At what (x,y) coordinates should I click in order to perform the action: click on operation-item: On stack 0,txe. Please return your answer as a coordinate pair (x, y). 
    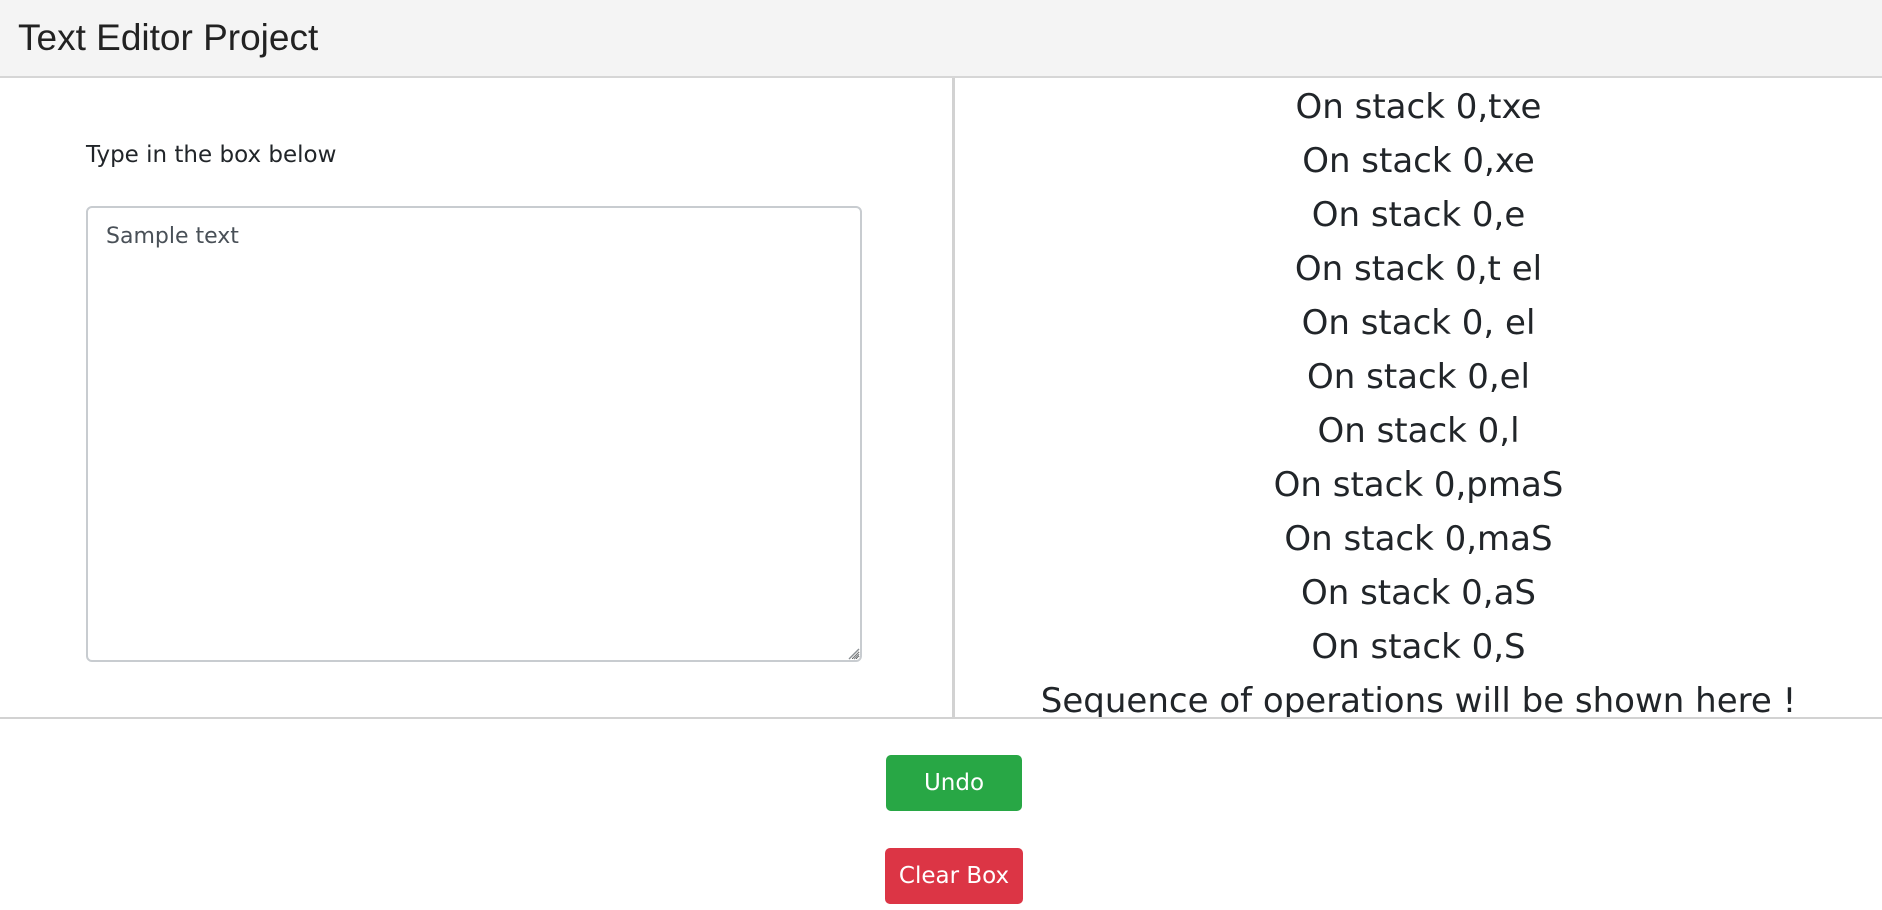
    Looking at the image, I should click on (1418, 107).